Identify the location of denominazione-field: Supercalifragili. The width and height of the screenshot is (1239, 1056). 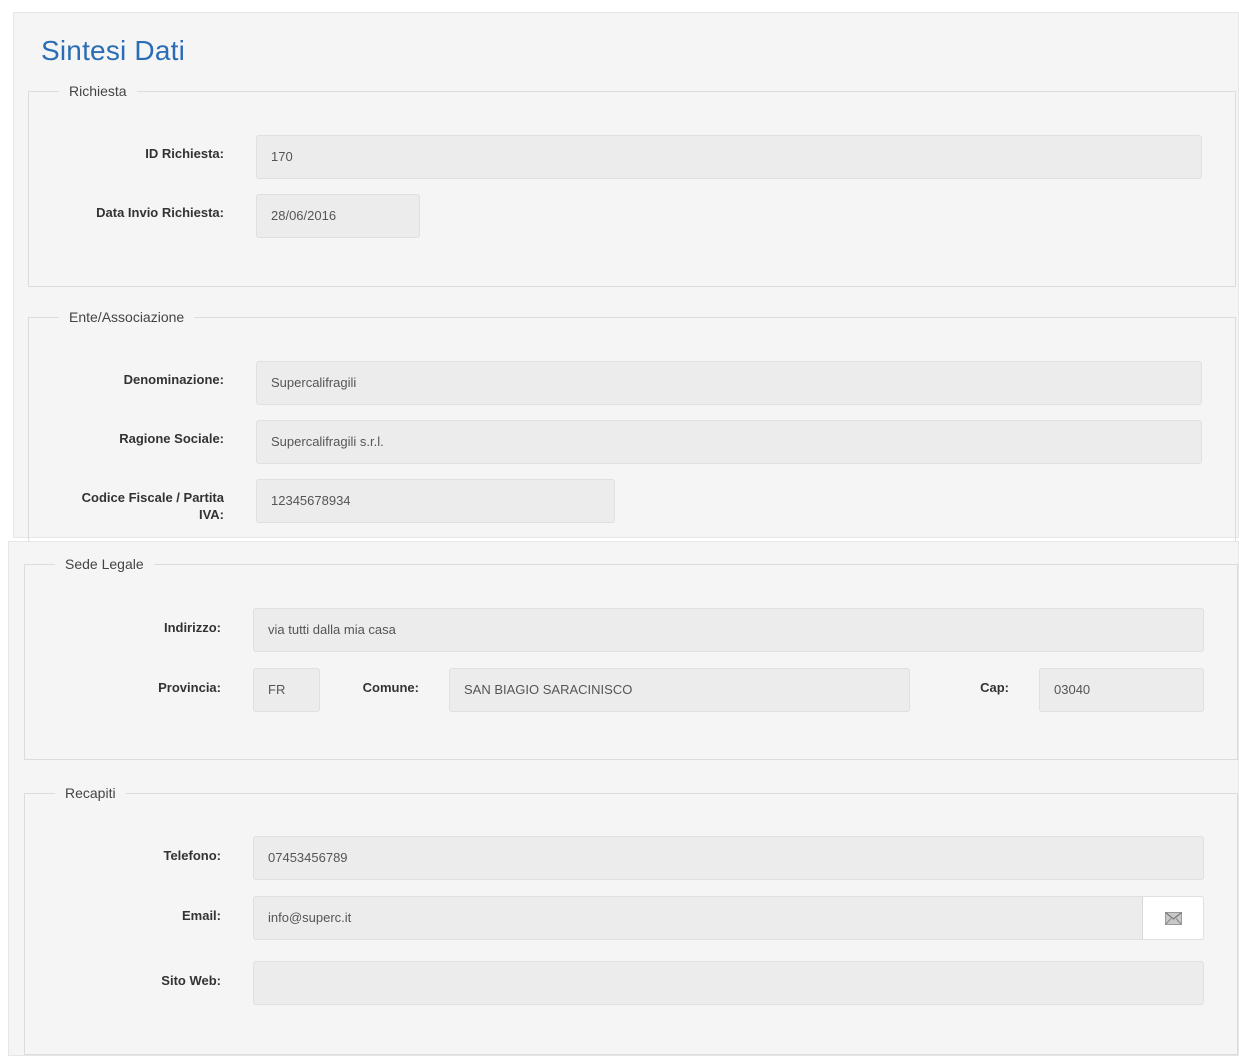
(729, 383).